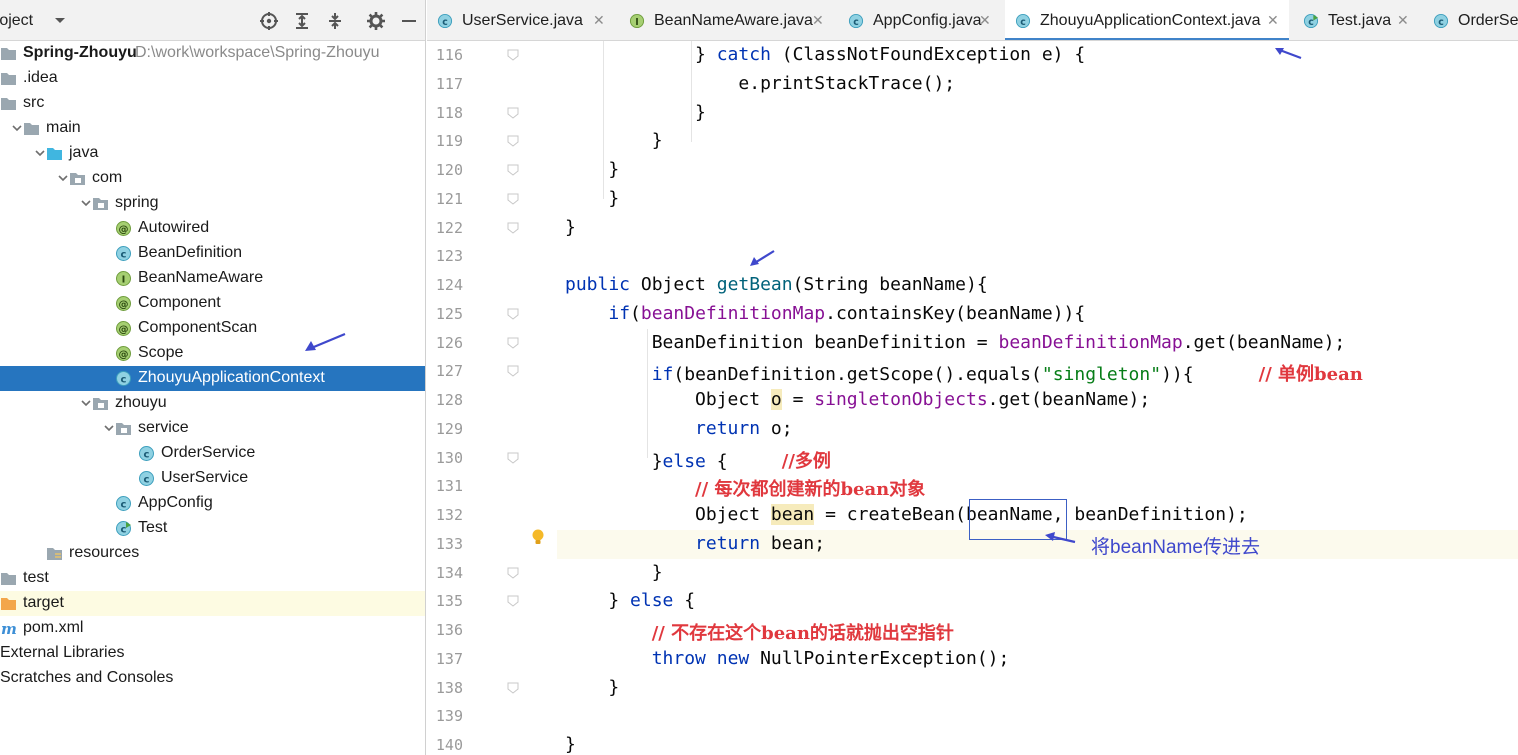 The width and height of the screenshot is (1518, 755). What do you see at coordinates (212, 303) in the screenshot?
I see `tree-item: @ Component` at bounding box center [212, 303].